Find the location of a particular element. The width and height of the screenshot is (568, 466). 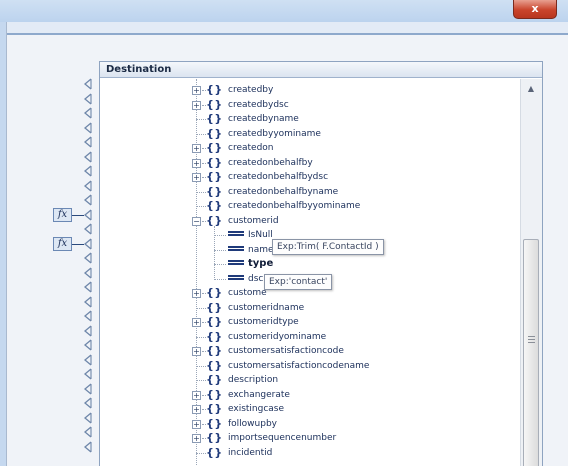

tree-node-label: customersatisfactioncode is located at coordinates (286, 351).